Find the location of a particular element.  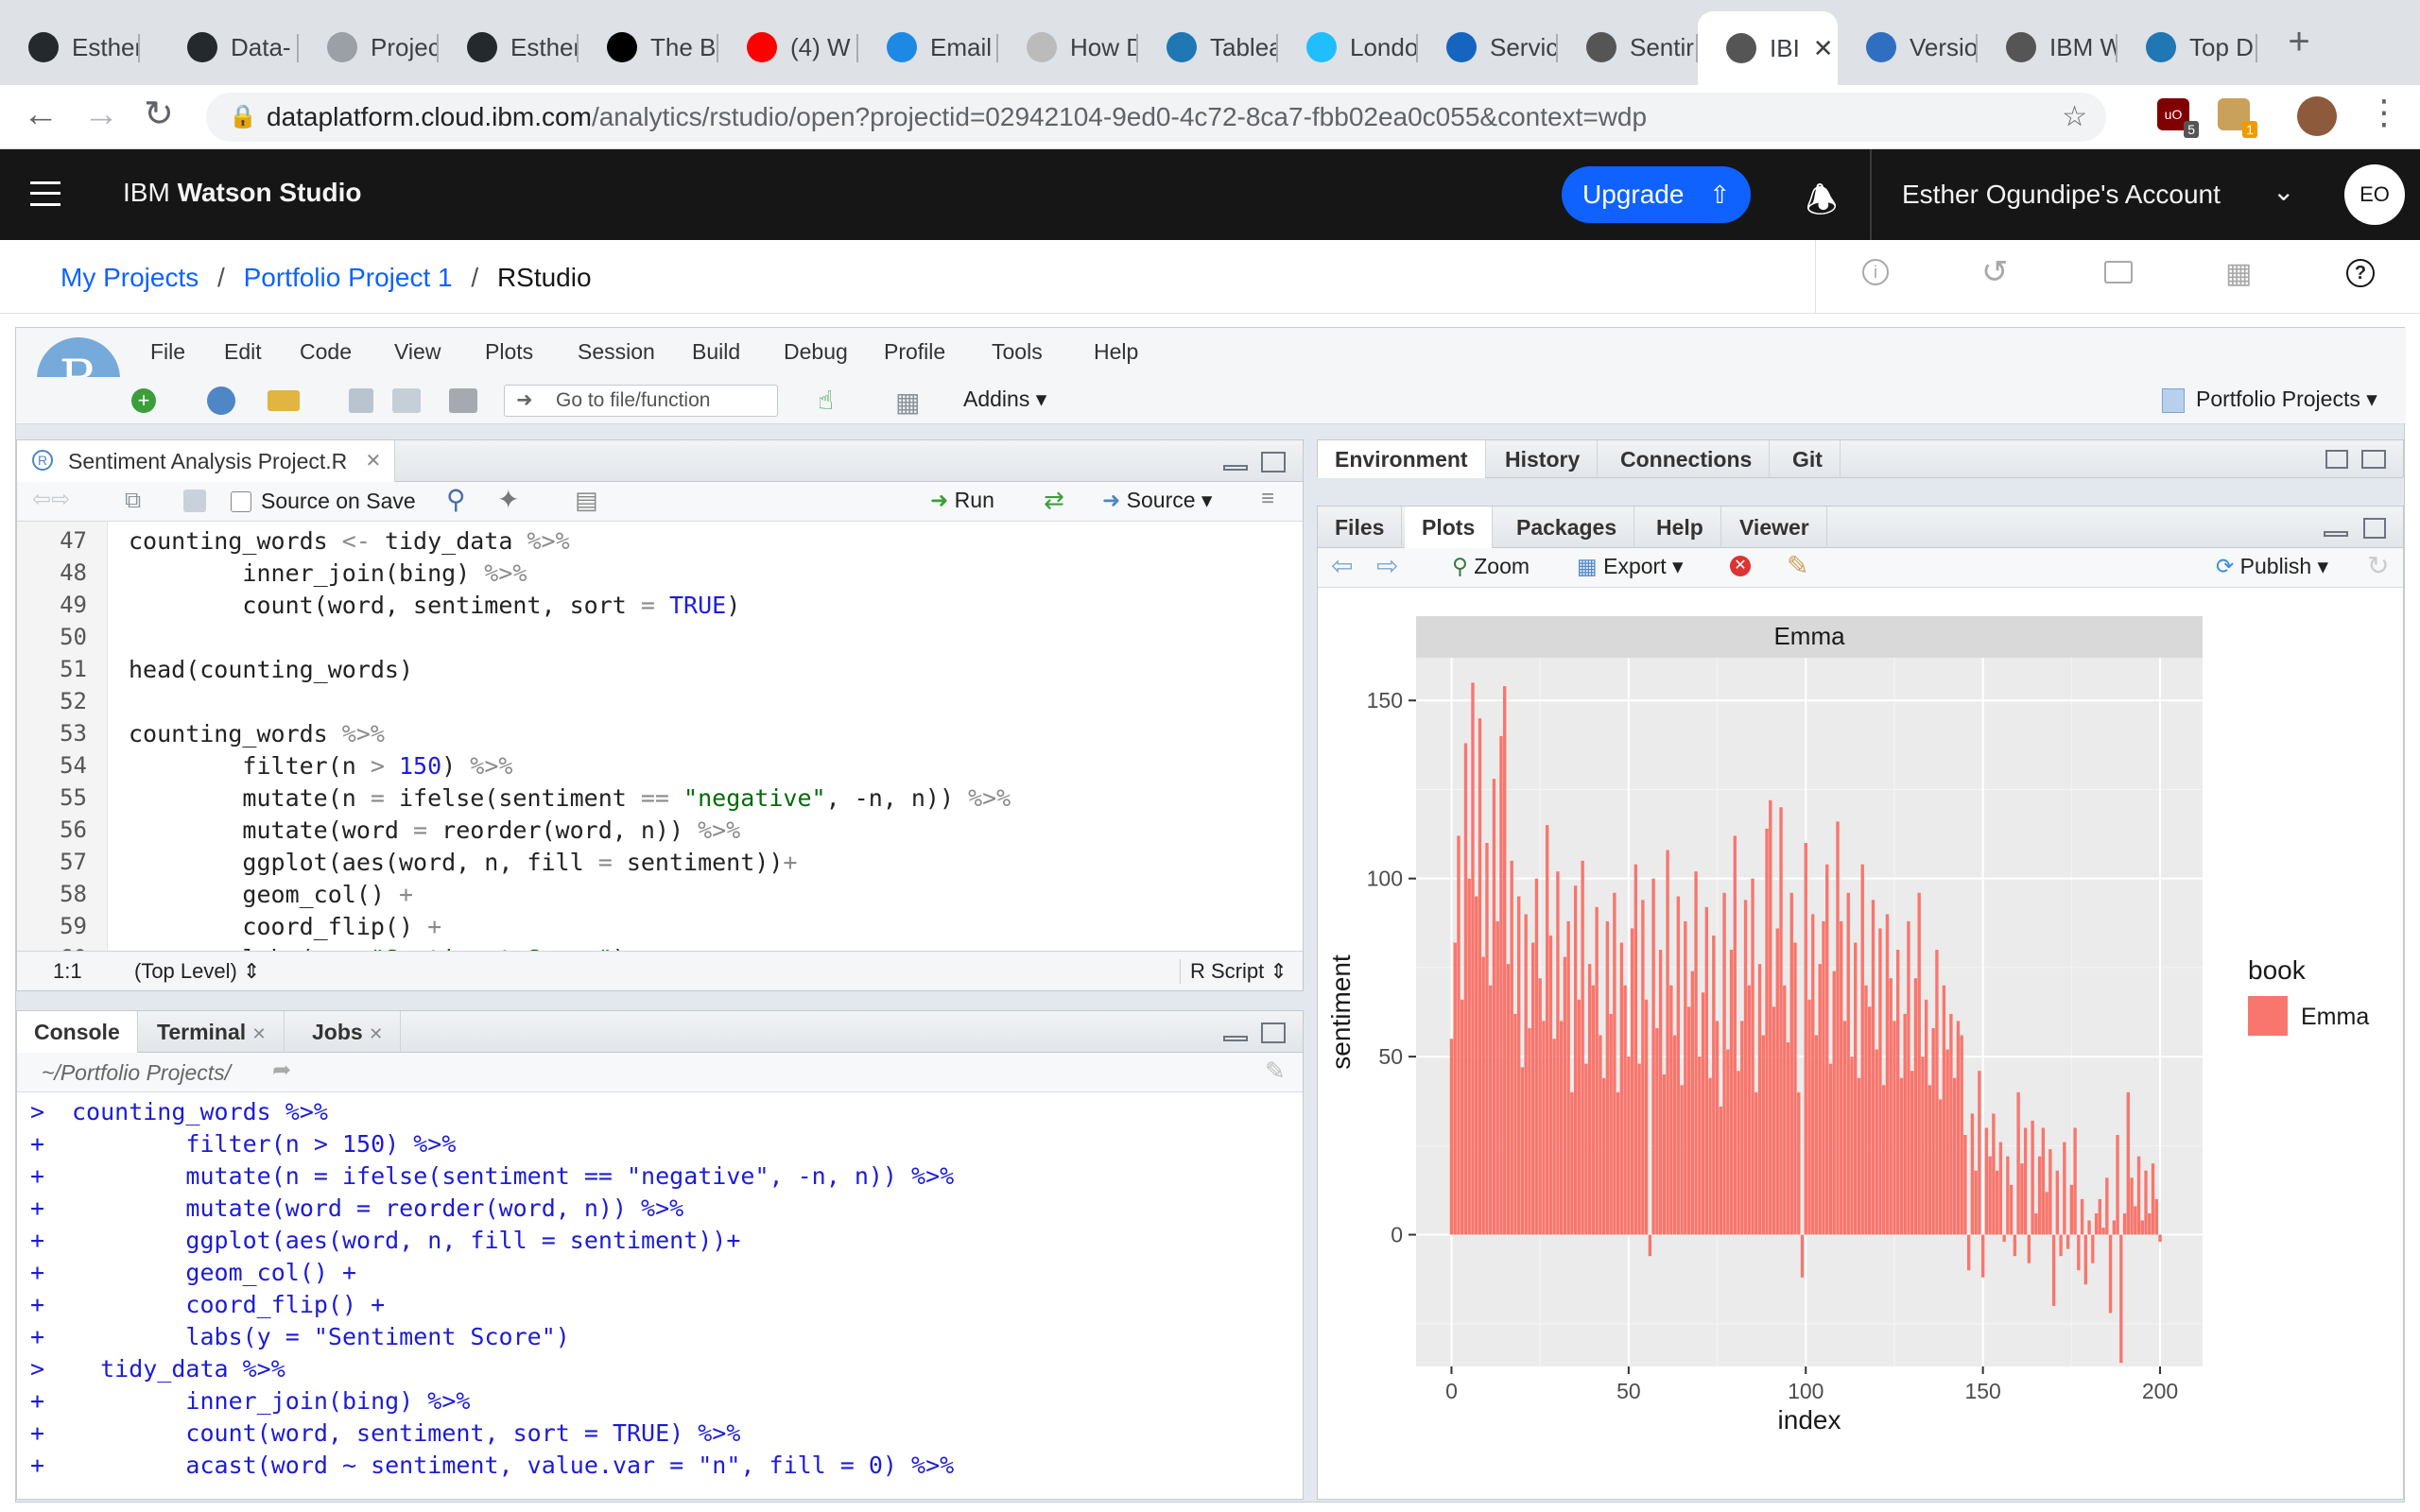

apps-icon: ▦ is located at coordinates (2238, 273).